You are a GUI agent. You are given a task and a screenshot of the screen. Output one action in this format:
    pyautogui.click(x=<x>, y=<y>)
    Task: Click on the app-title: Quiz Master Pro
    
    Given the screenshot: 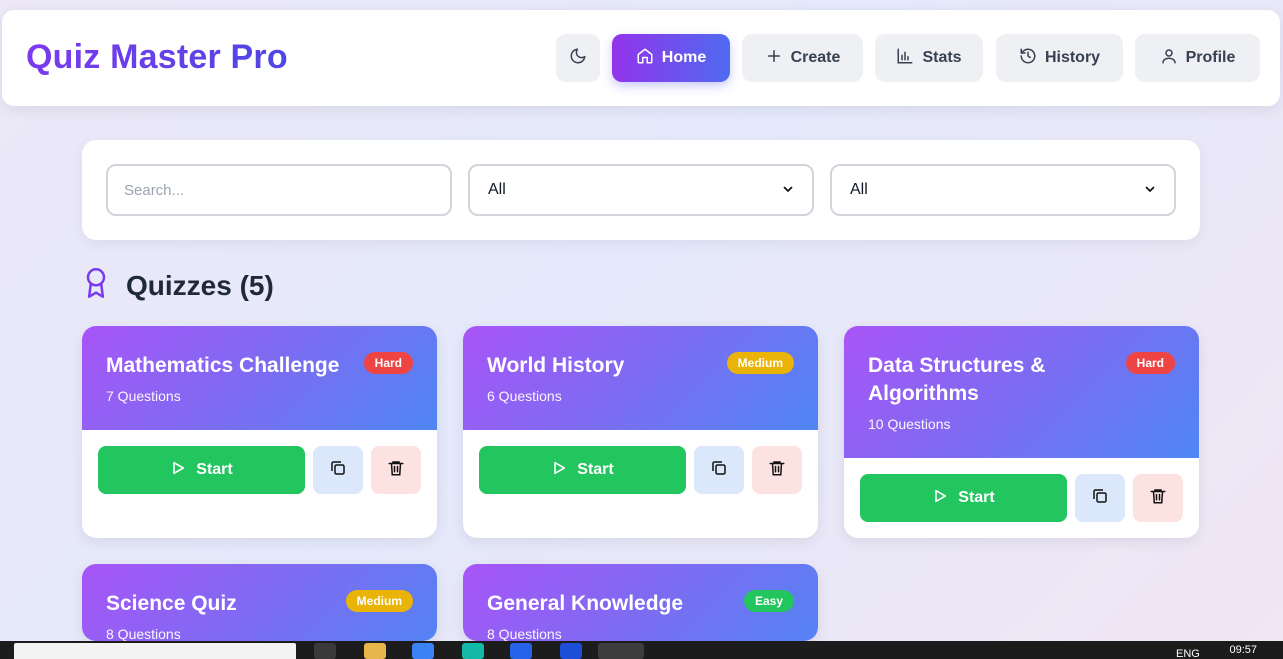 What is the action you would take?
    pyautogui.click(x=157, y=57)
    